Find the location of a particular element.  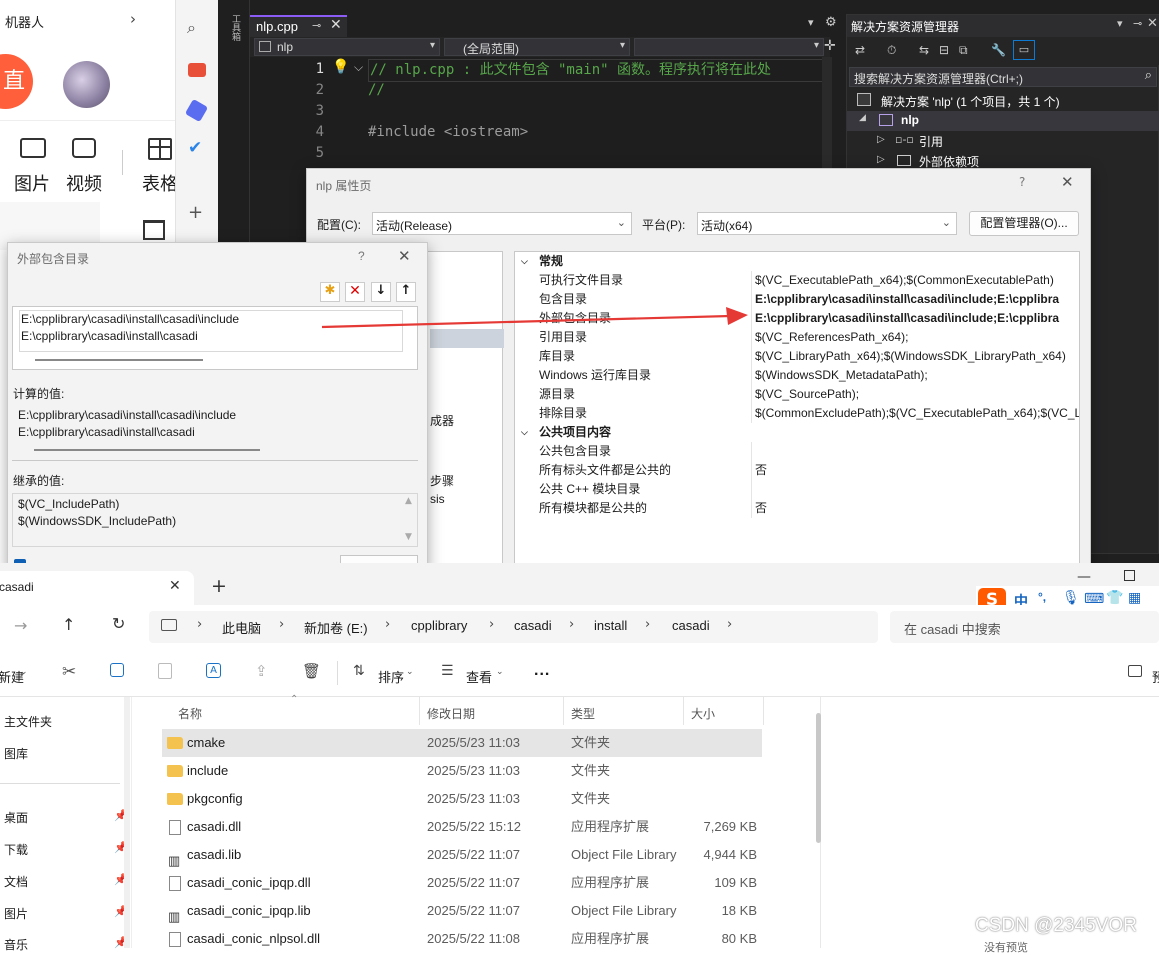

rename-icon: A is located at coordinates (213, 670).